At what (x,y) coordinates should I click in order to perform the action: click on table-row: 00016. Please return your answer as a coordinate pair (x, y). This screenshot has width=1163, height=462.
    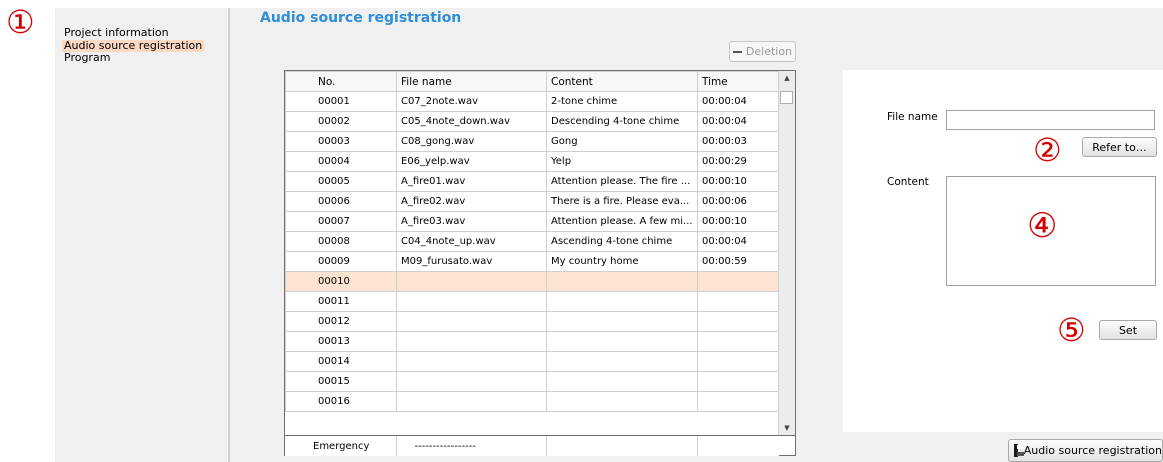
    Looking at the image, I should click on (532, 401).